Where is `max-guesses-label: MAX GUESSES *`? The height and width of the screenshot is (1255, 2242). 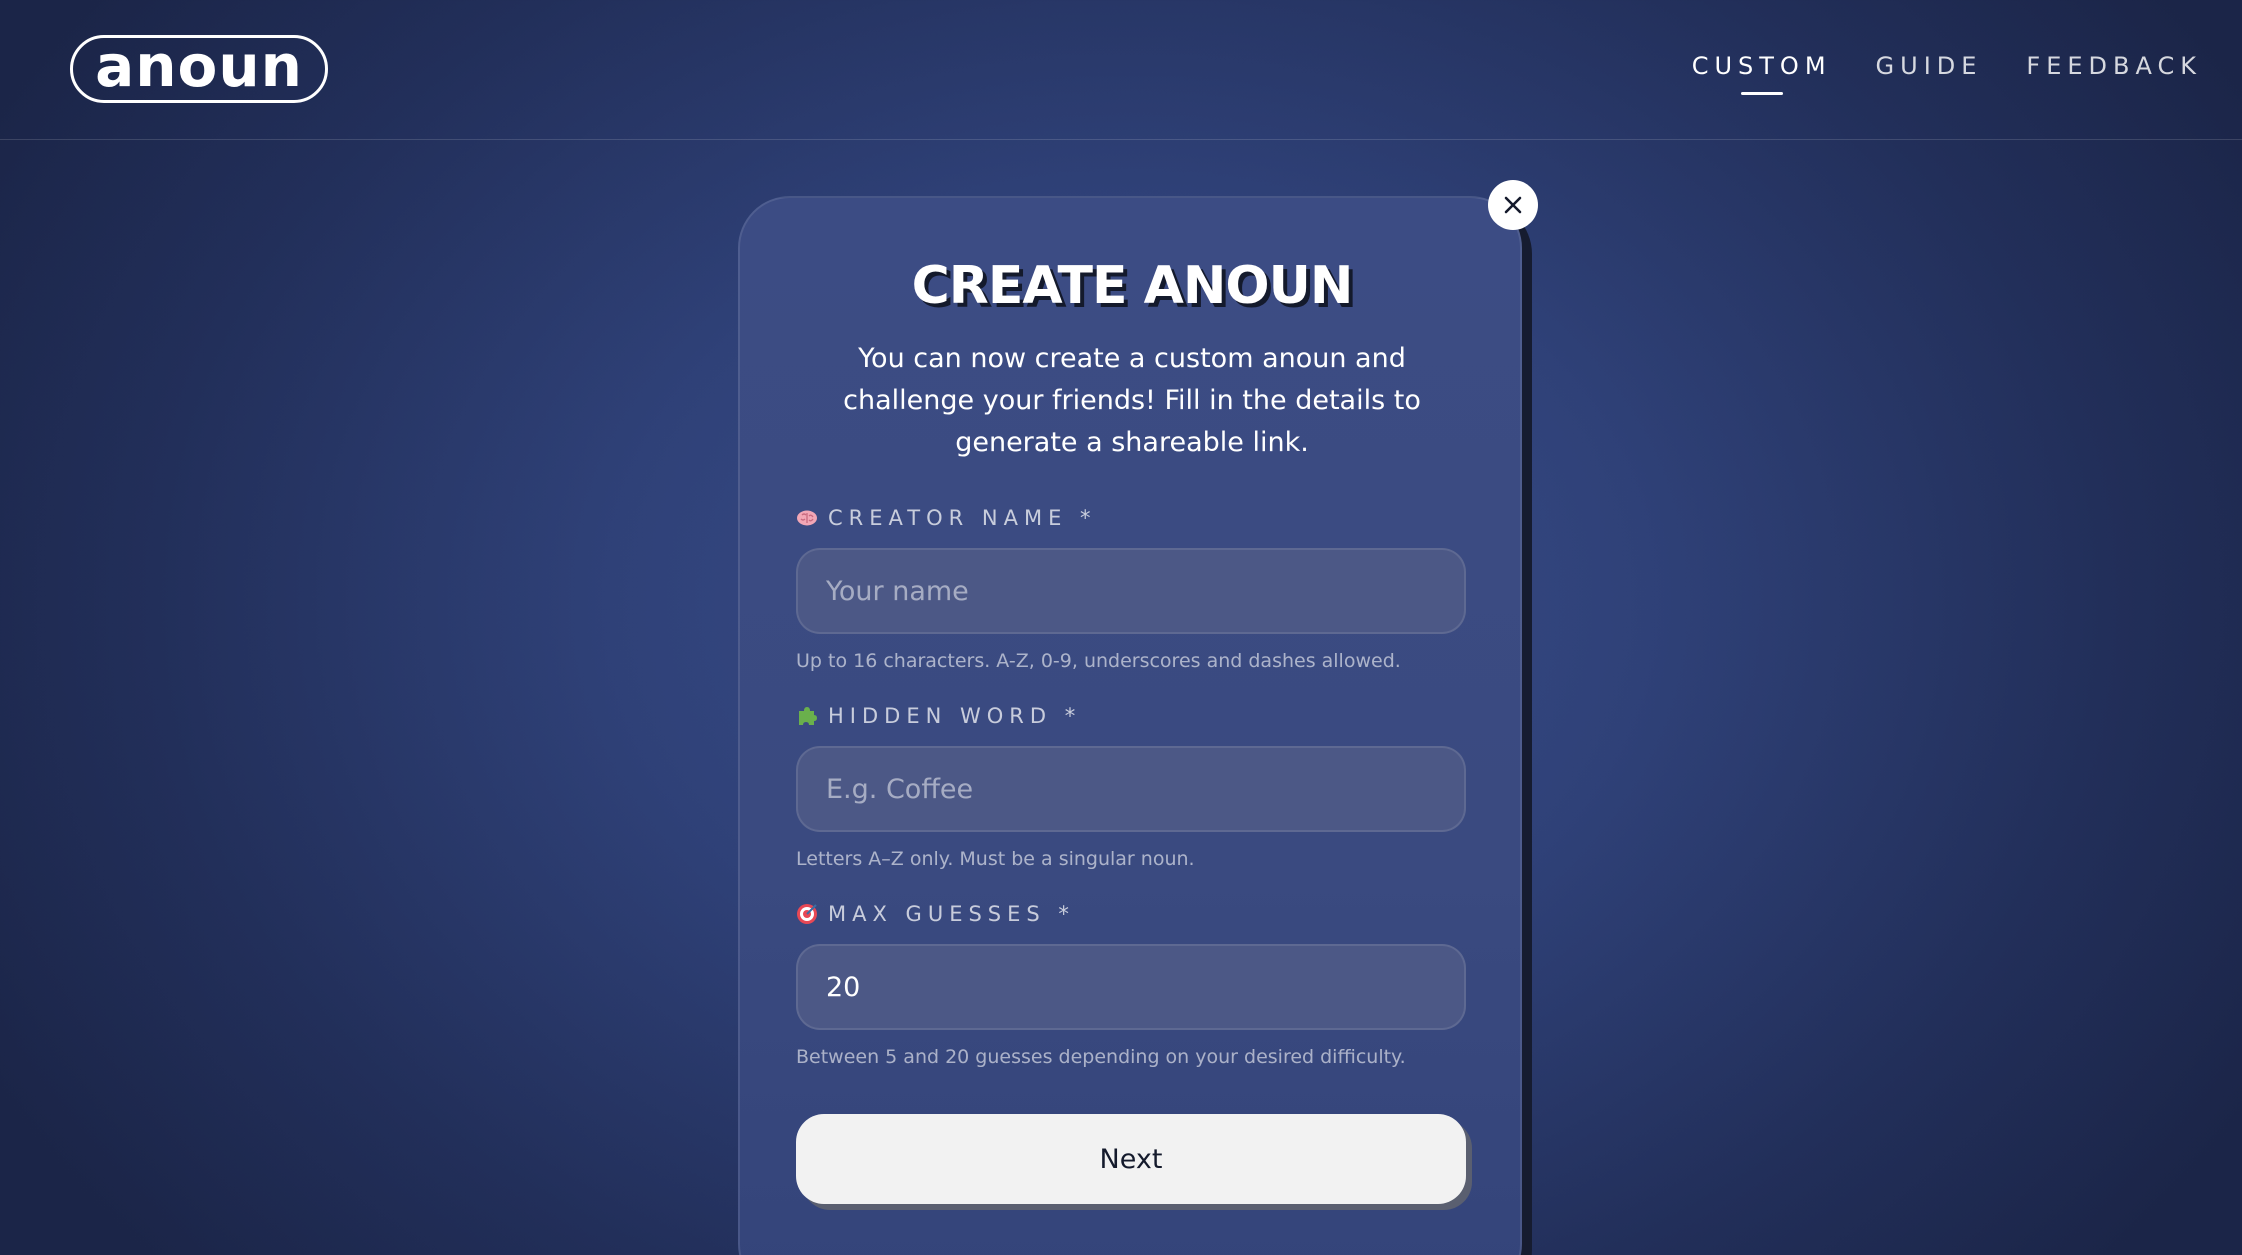 max-guesses-label: MAX GUESSES * is located at coordinates (935, 914).